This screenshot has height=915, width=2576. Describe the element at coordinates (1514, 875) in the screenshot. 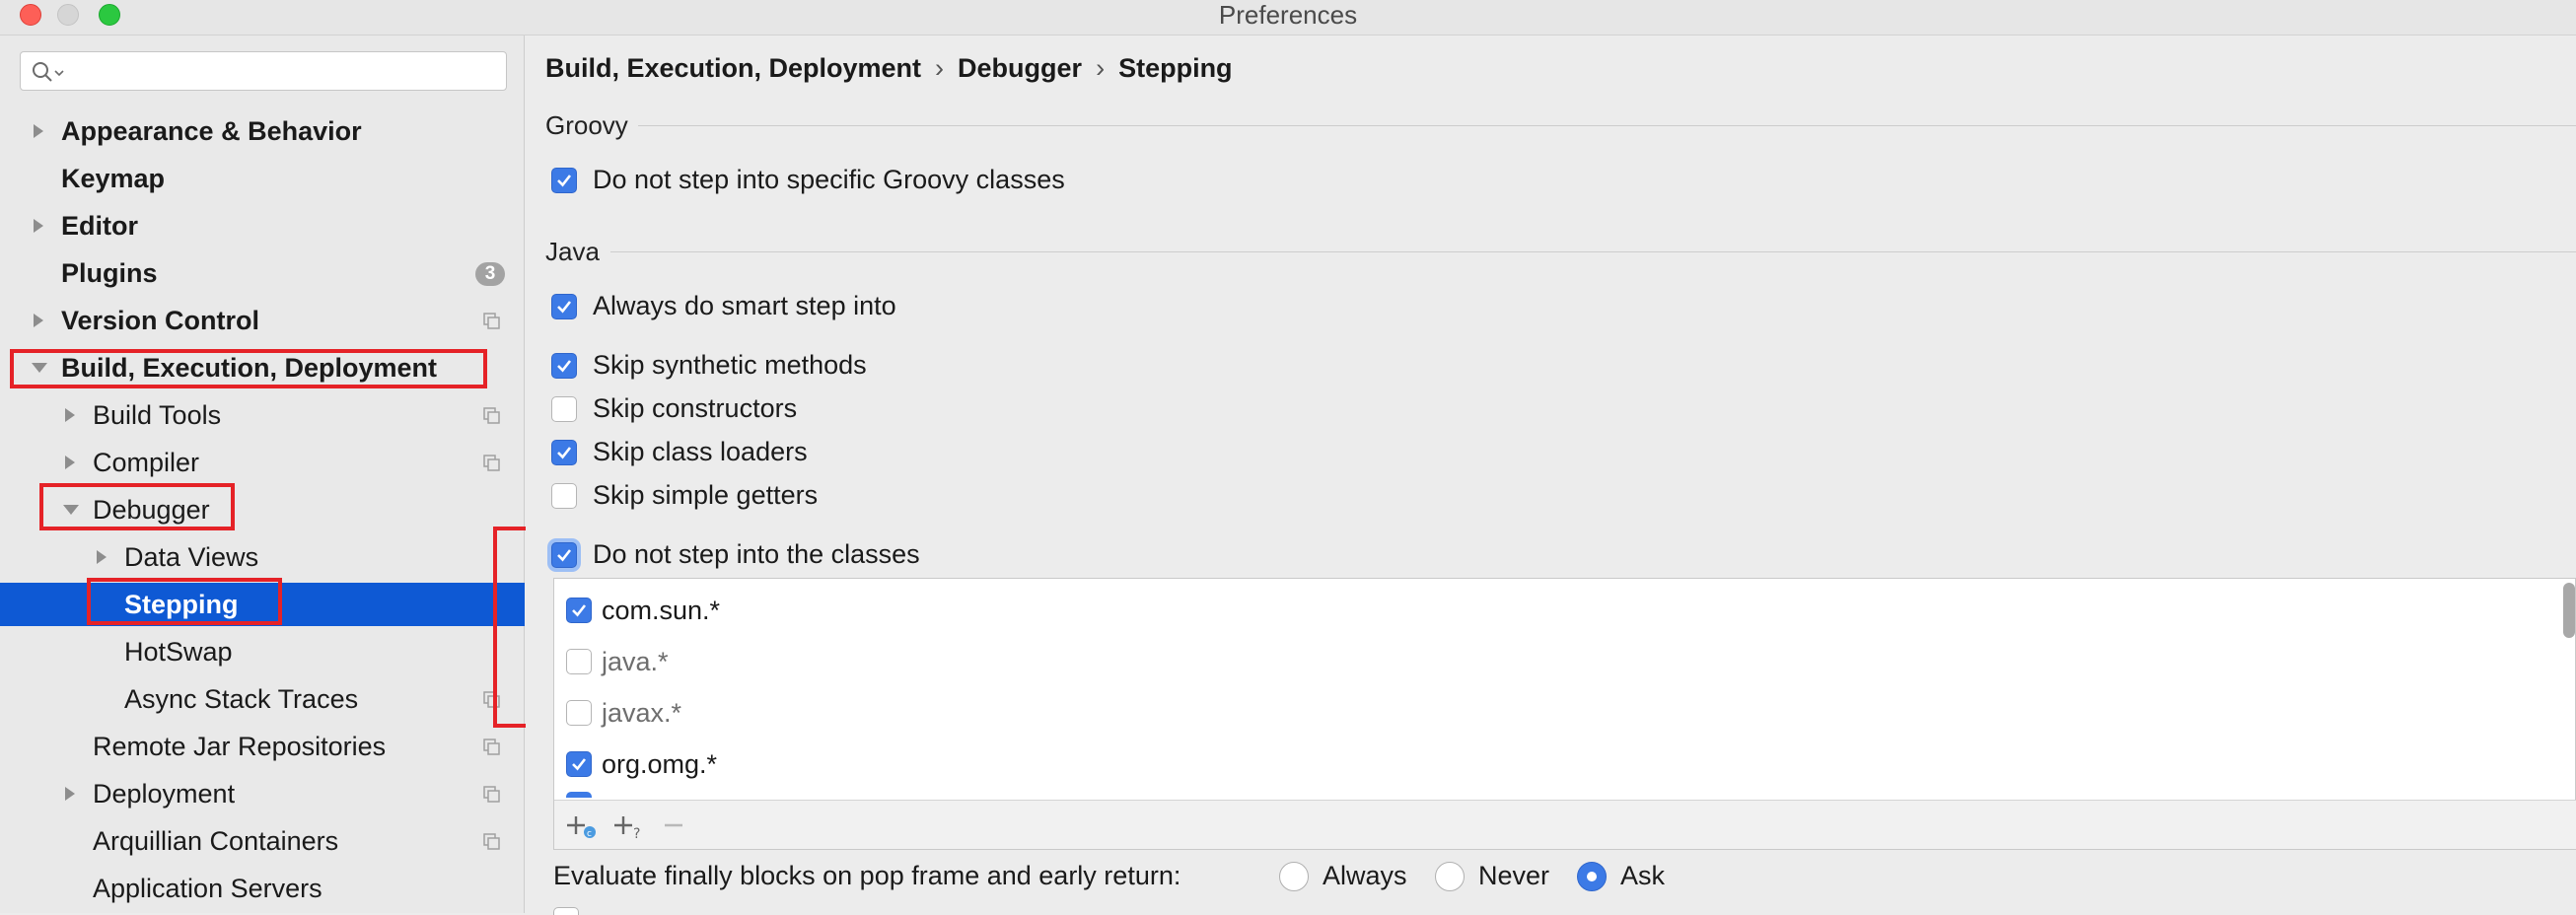

I see `radio-label: Never` at that location.